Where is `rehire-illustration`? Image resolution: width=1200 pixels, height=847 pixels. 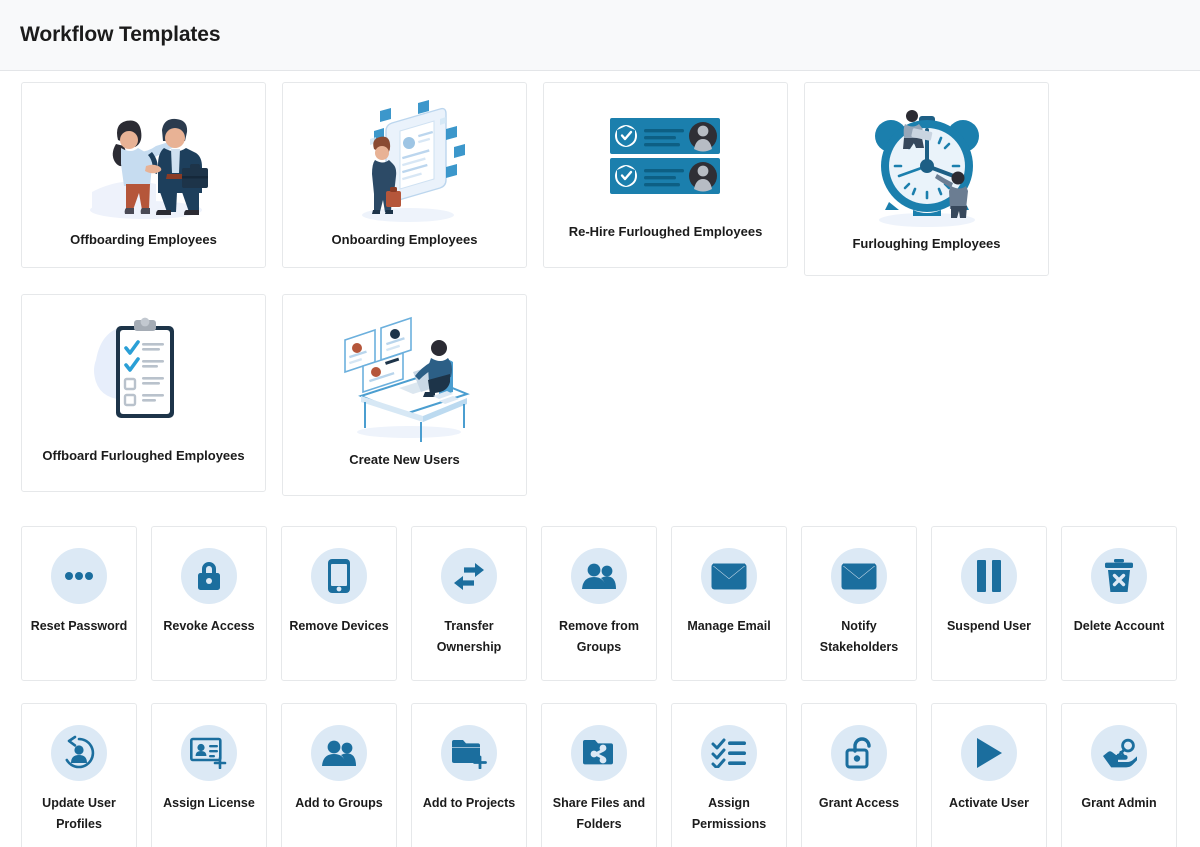 rehire-illustration is located at coordinates (665, 153).